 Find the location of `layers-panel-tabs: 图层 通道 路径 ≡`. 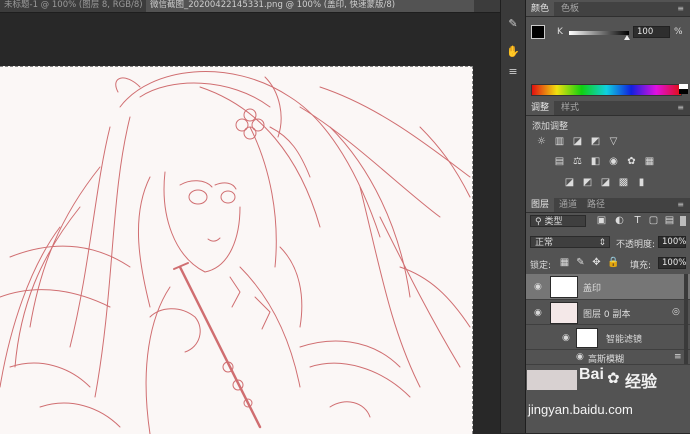

layers-panel-tabs: 图层 通道 路径 ≡ is located at coordinates (608, 205).